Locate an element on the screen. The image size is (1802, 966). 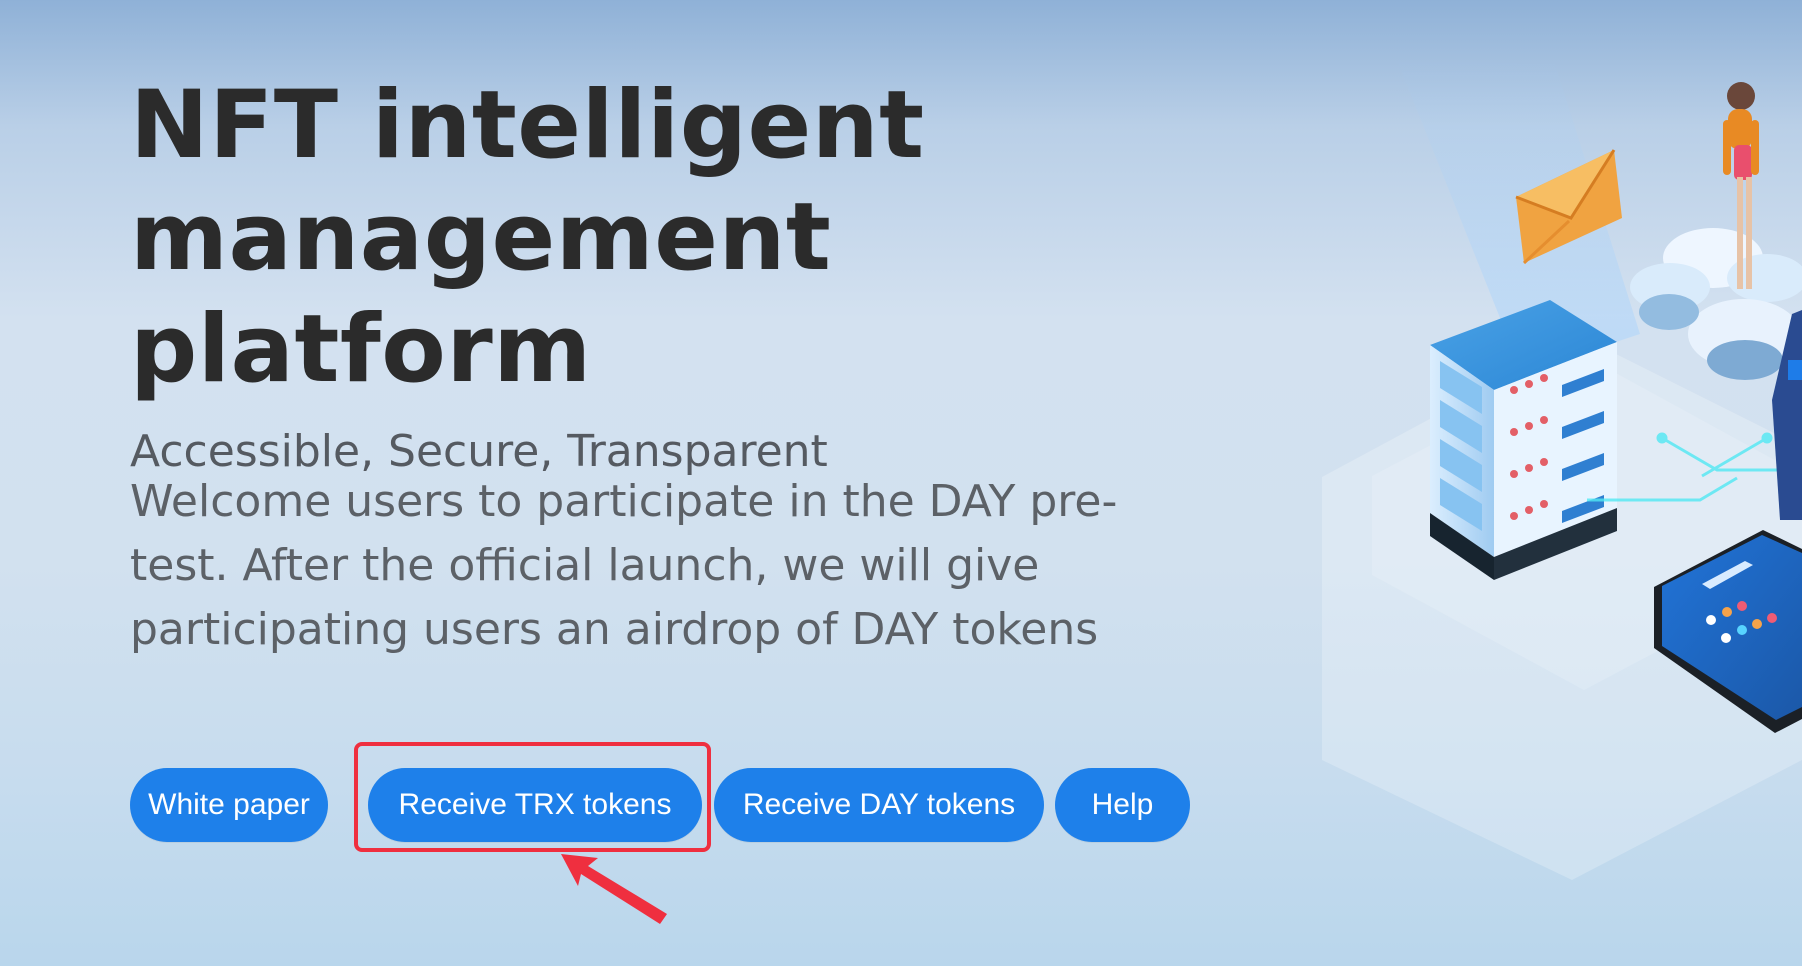
help-button: Help is located at coordinates (1122, 805).